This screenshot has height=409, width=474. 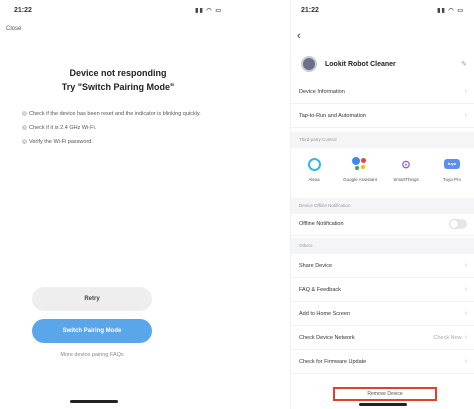 What do you see at coordinates (92, 299) in the screenshot?
I see `retry-button: Retry` at bounding box center [92, 299].